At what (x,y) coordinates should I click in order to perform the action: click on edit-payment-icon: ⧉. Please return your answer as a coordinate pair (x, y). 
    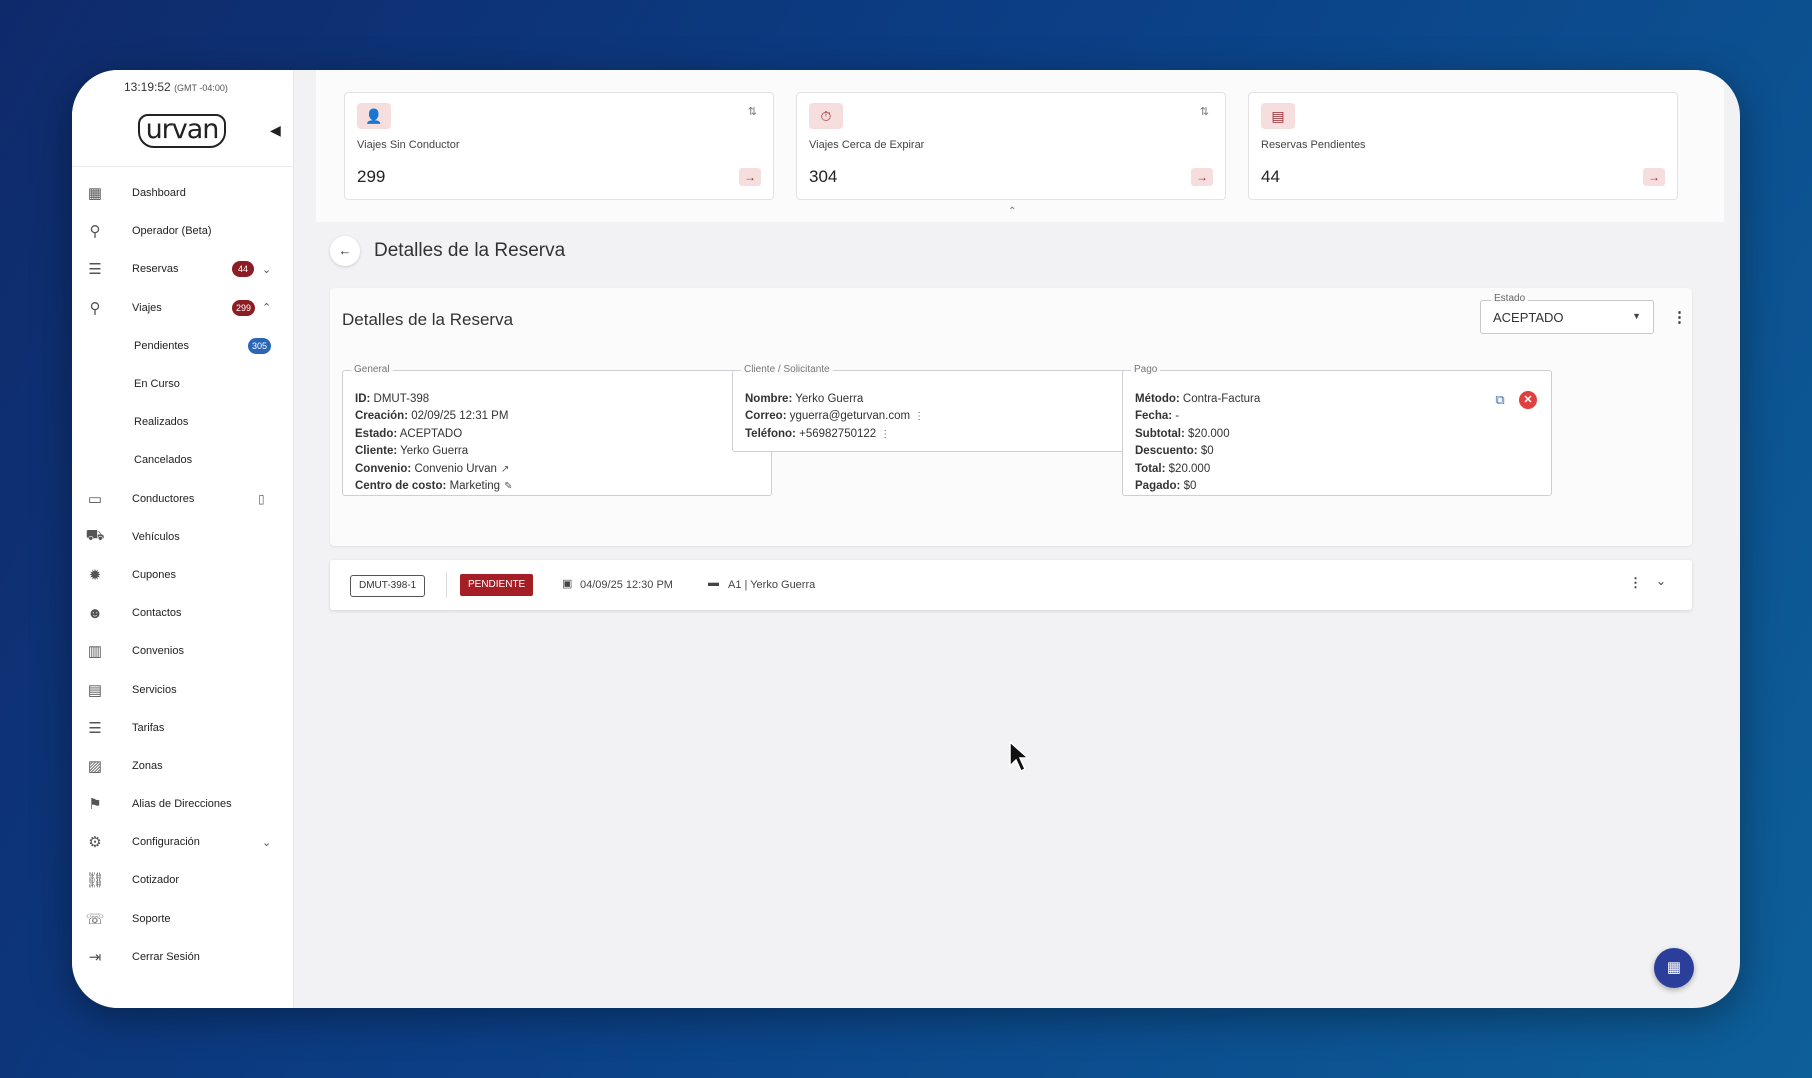
    Looking at the image, I should click on (1500, 400).